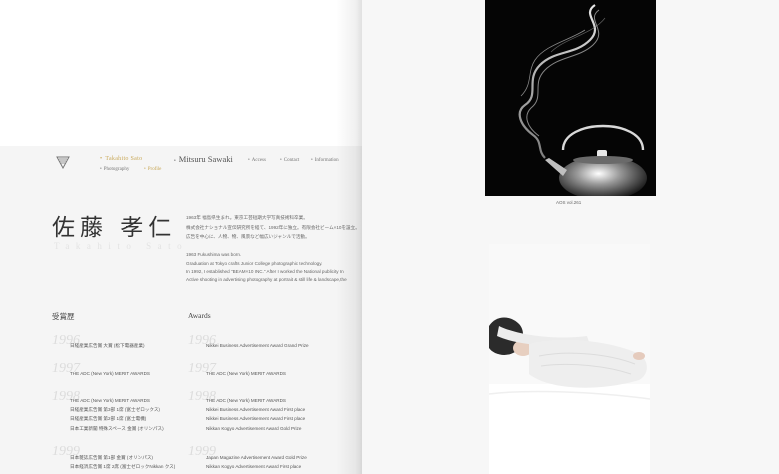 The height and width of the screenshot is (474, 779). Describe the element at coordinates (289, 160) in the screenshot. I see `nav-contact: • Contact` at that location.